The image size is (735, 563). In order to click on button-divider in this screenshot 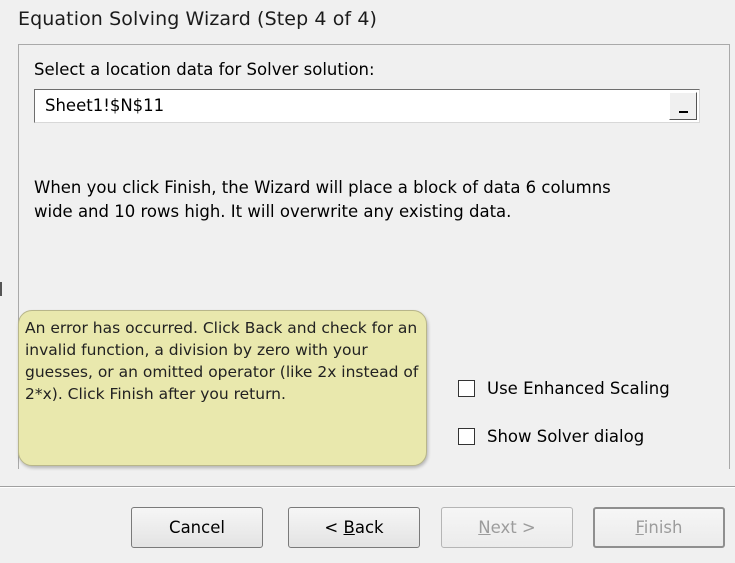, I will do `click(367, 487)`.